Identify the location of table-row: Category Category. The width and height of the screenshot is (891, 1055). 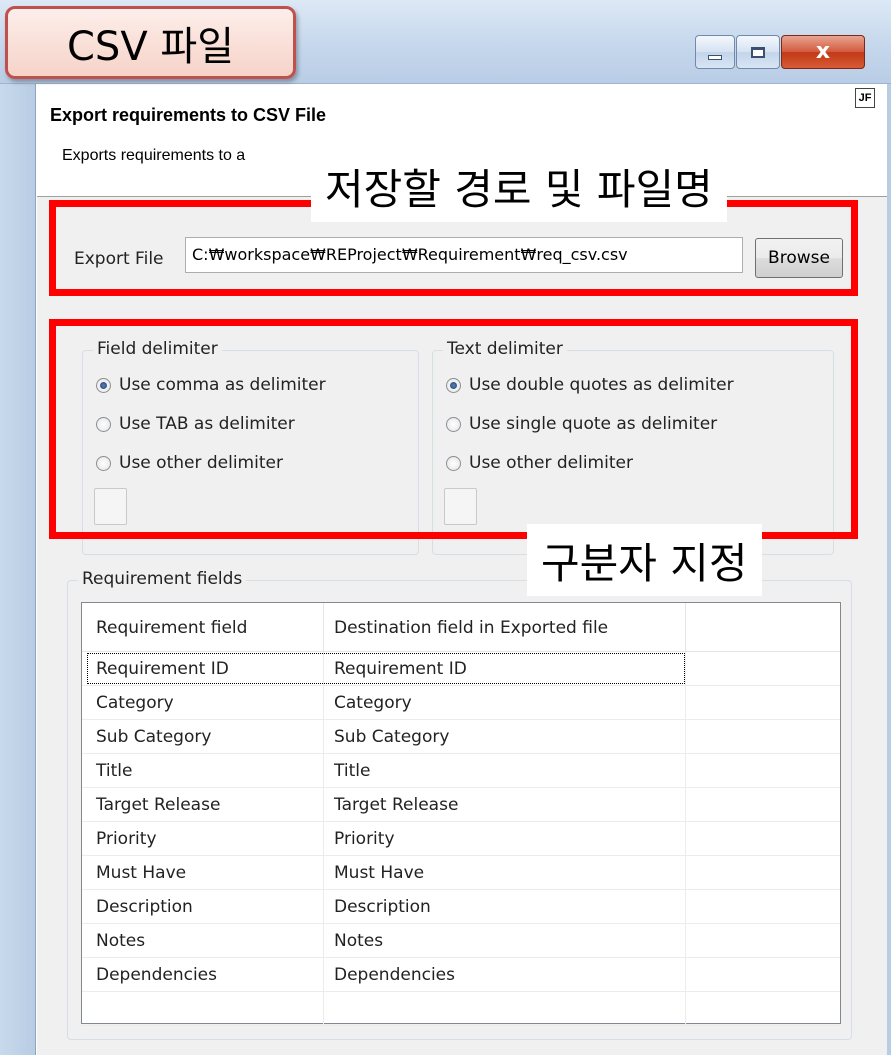
(461, 703).